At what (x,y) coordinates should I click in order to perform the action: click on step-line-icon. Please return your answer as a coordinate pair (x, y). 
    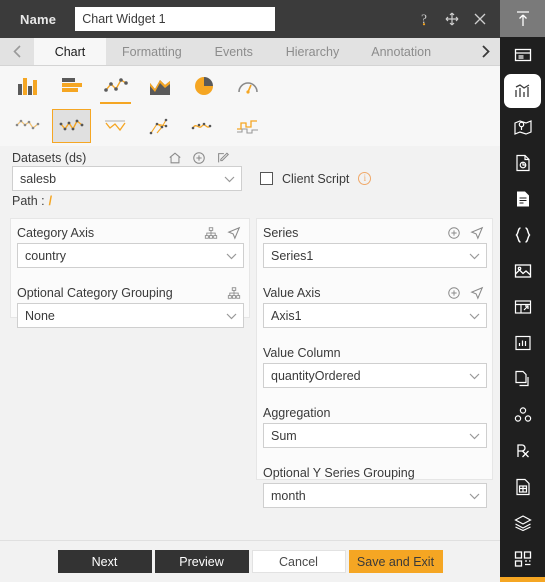
    Looking at the image, I should click on (247, 126).